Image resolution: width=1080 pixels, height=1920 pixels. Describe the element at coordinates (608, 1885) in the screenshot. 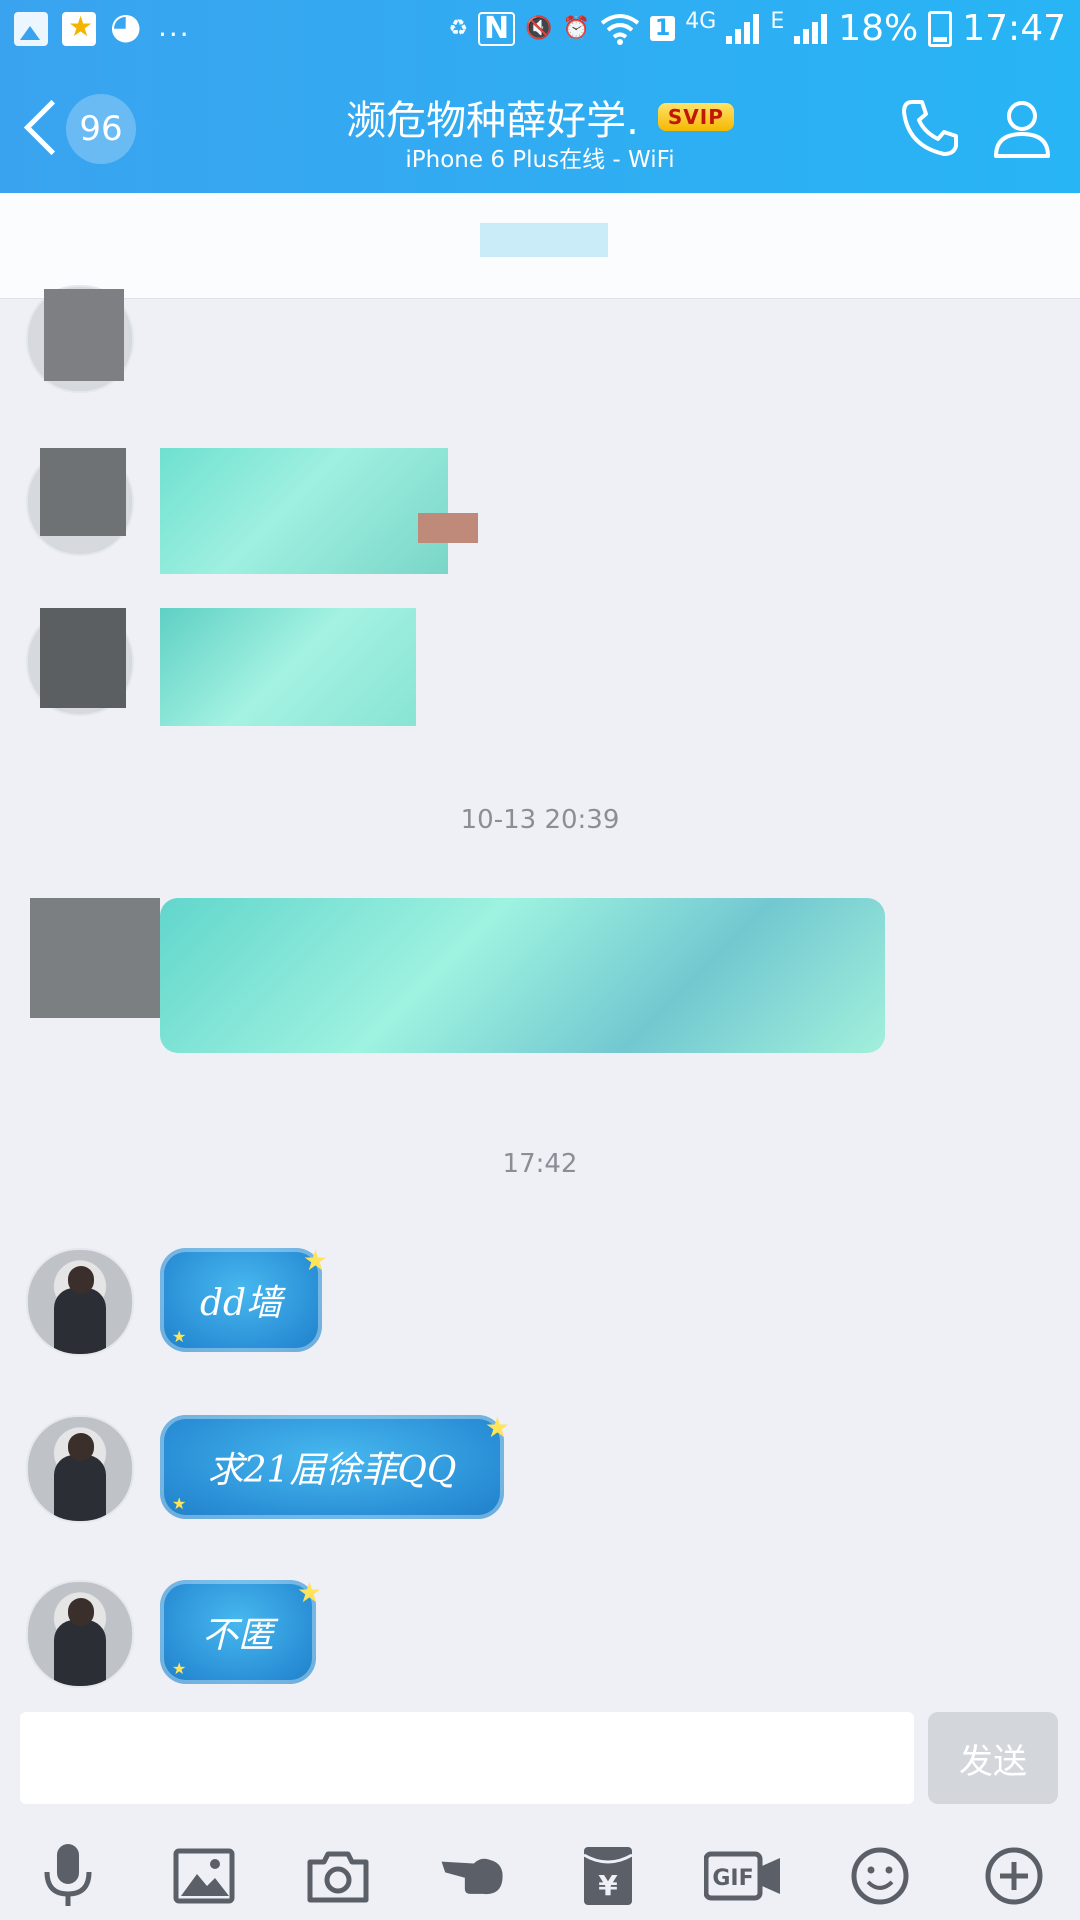

I see `yen-symbol: ¥` at that location.